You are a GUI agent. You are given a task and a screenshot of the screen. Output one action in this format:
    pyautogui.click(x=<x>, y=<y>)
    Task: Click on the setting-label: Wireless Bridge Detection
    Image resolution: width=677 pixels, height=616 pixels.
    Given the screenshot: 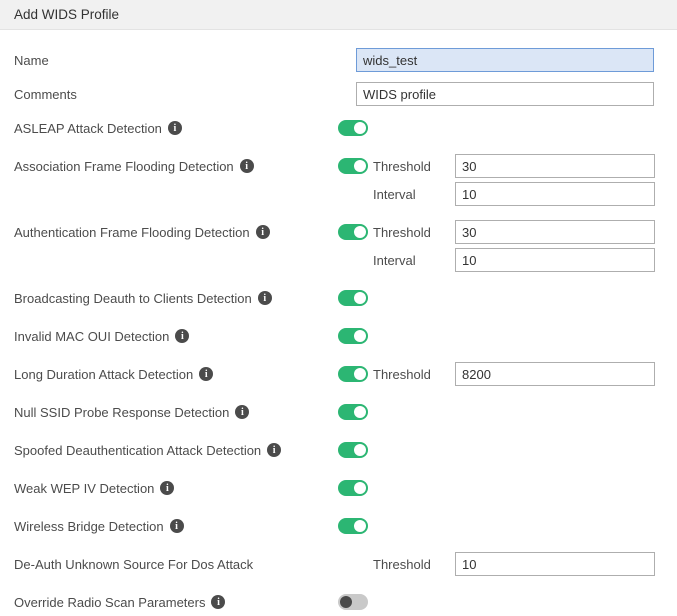 What is the action you would take?
    pyautogui.click(x=89, y=526)
    